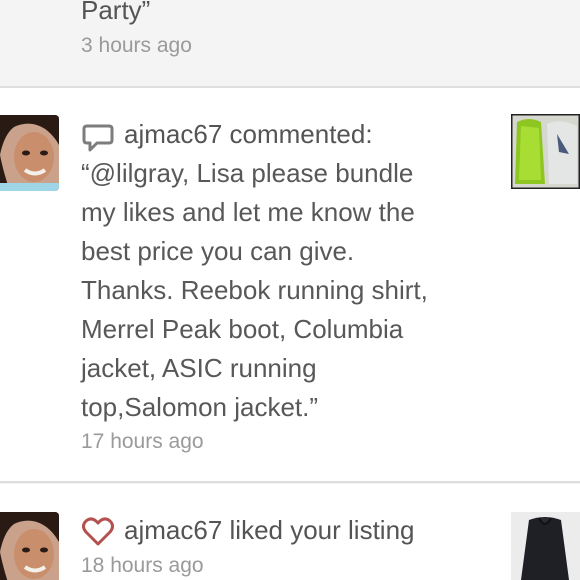 Image resolution: width=580 pixels, height=580 pixels. I want to click on feed-item-time: 17 hours ago, so click(142, 441).